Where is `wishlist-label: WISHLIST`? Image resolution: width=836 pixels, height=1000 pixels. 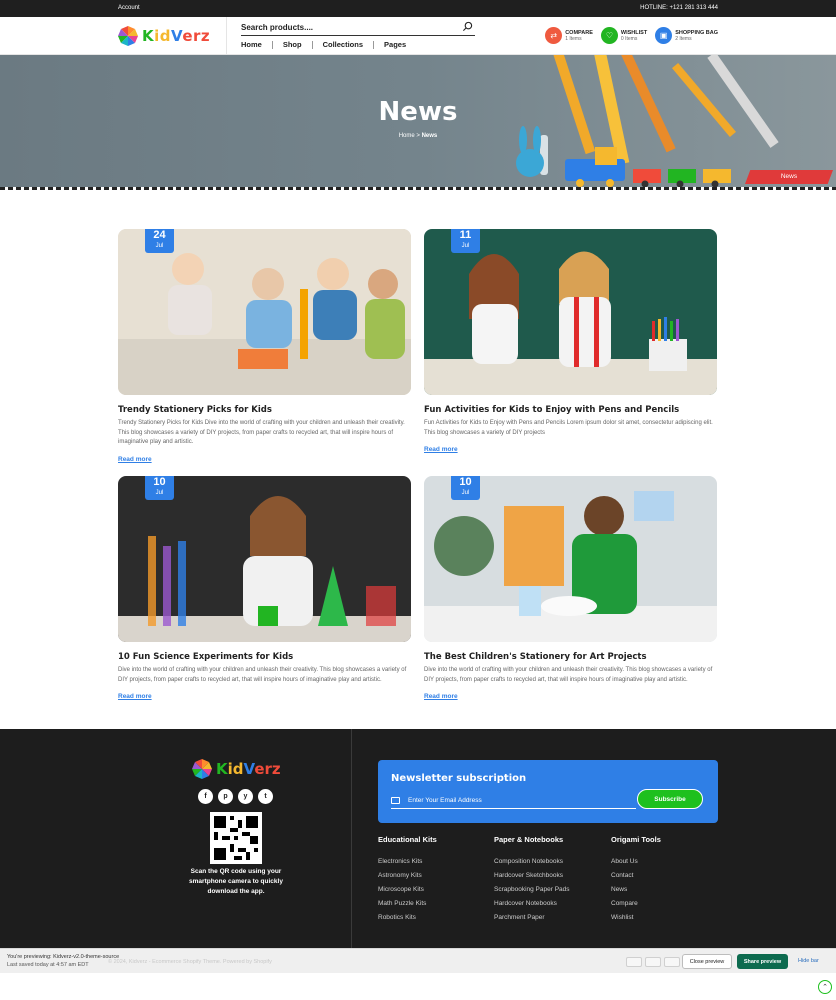 wishlist-label: WISHLIST is located at coordinates (634, 32).